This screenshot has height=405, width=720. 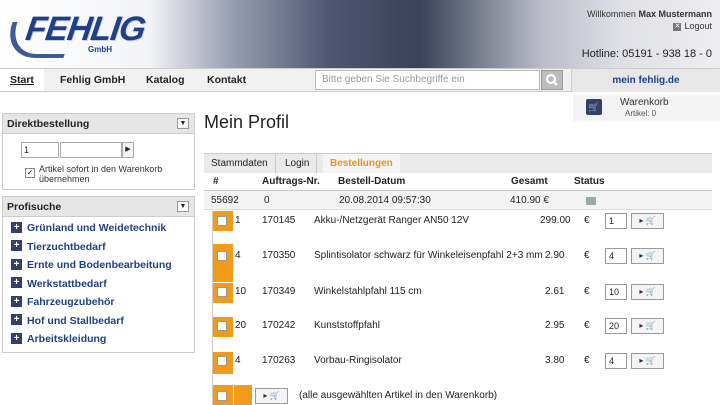 What do you see at coordinates (22, 80) in the screenshot?
I see `nav-start: Start` at bounding box center [22, 80].